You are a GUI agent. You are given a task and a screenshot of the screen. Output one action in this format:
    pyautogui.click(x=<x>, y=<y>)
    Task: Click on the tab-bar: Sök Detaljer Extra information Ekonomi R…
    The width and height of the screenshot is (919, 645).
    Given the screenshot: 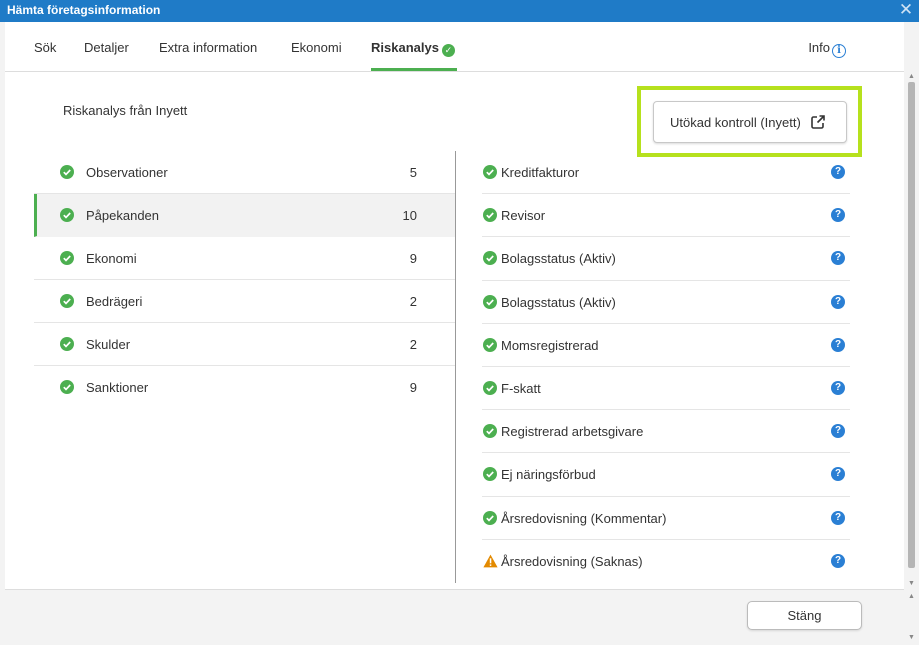 What is the action you would take?
    pyautogui.click(x=454, y=47)
    